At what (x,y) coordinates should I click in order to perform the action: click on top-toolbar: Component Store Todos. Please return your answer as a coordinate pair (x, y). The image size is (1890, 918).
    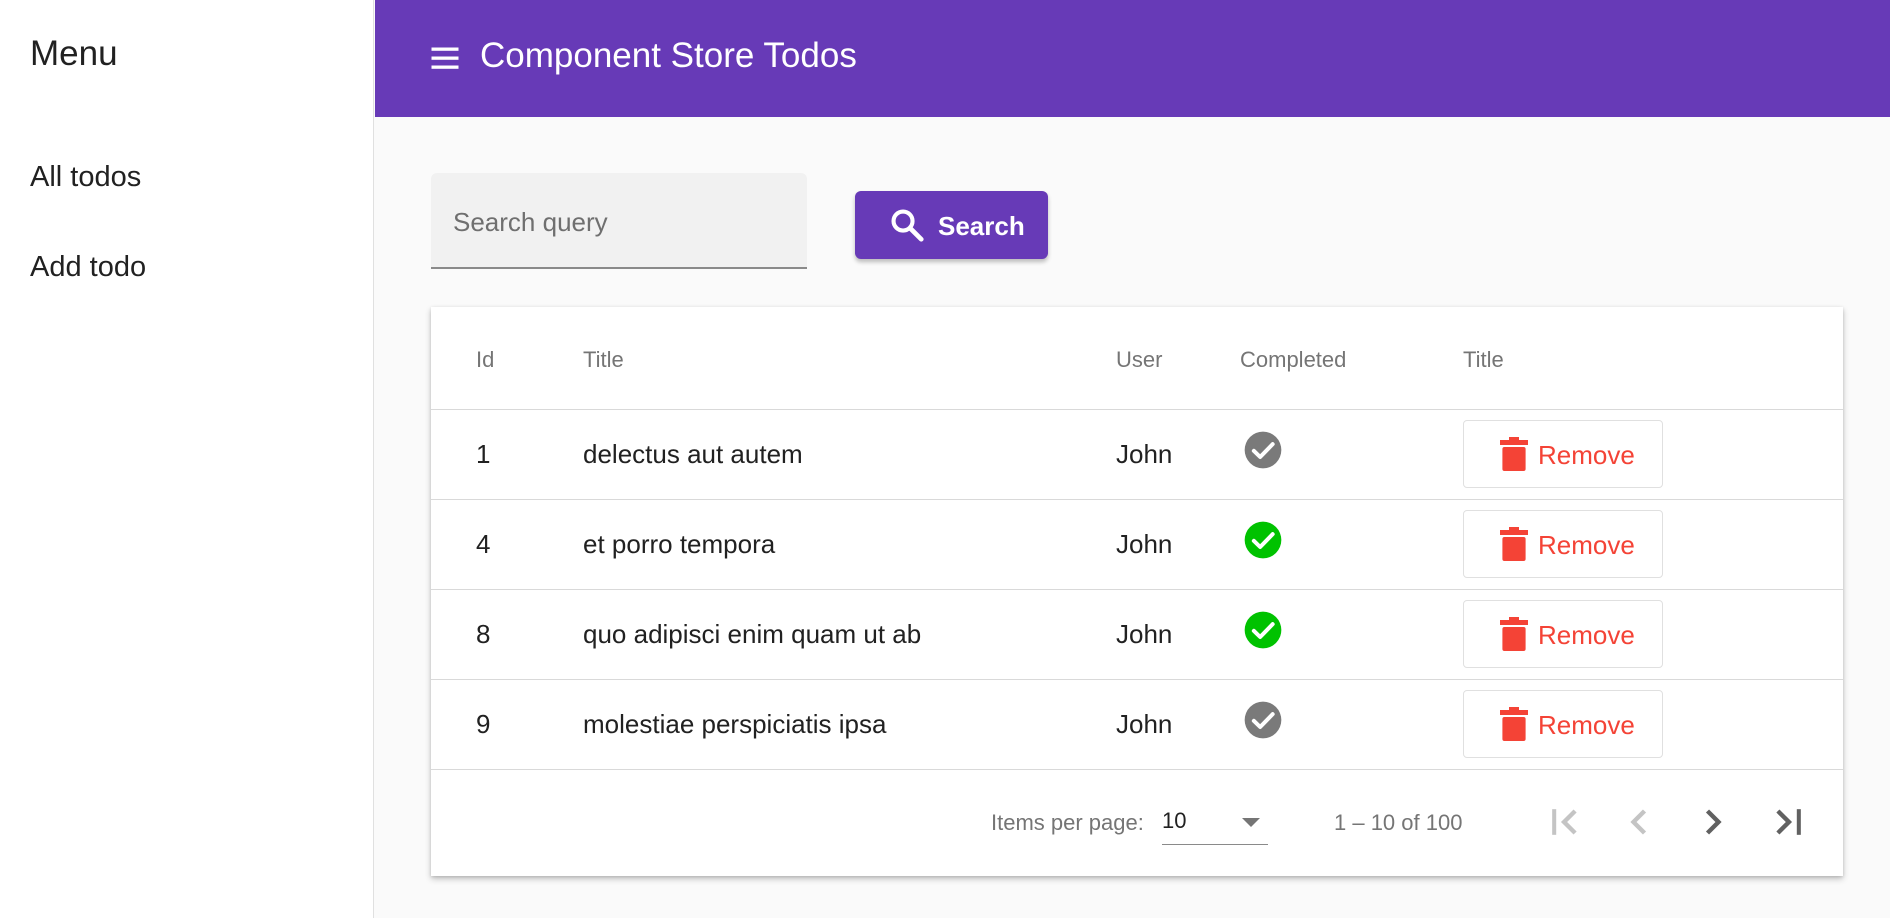
    Looking at the image, I should click on (1132, 58).